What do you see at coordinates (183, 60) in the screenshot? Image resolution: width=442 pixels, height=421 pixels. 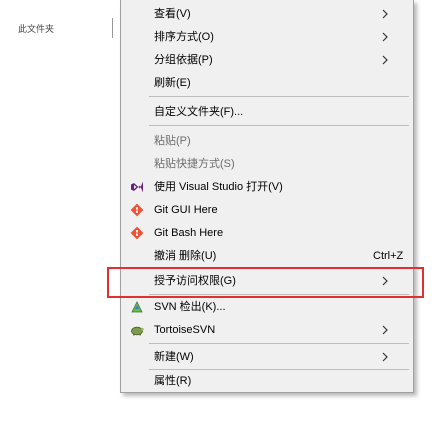 I see `menu-item-label: 分组依据(P)` at bounding box center [183, 60].